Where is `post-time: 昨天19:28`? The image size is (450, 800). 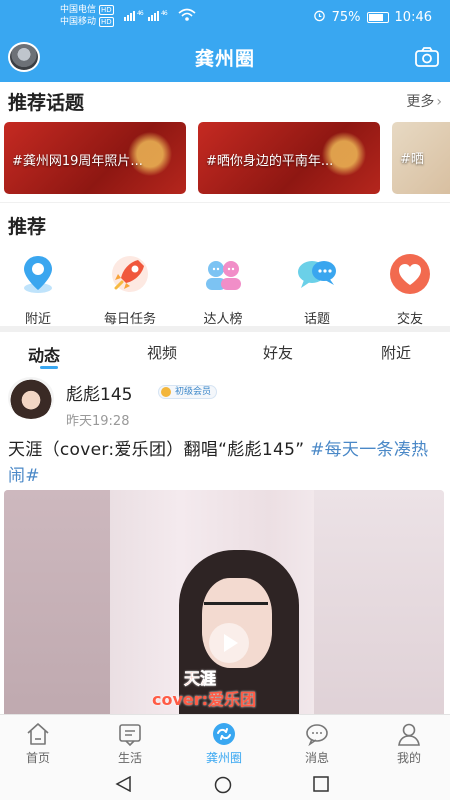
post-time: 昨天19:28 is located at coordinates (98, 421).